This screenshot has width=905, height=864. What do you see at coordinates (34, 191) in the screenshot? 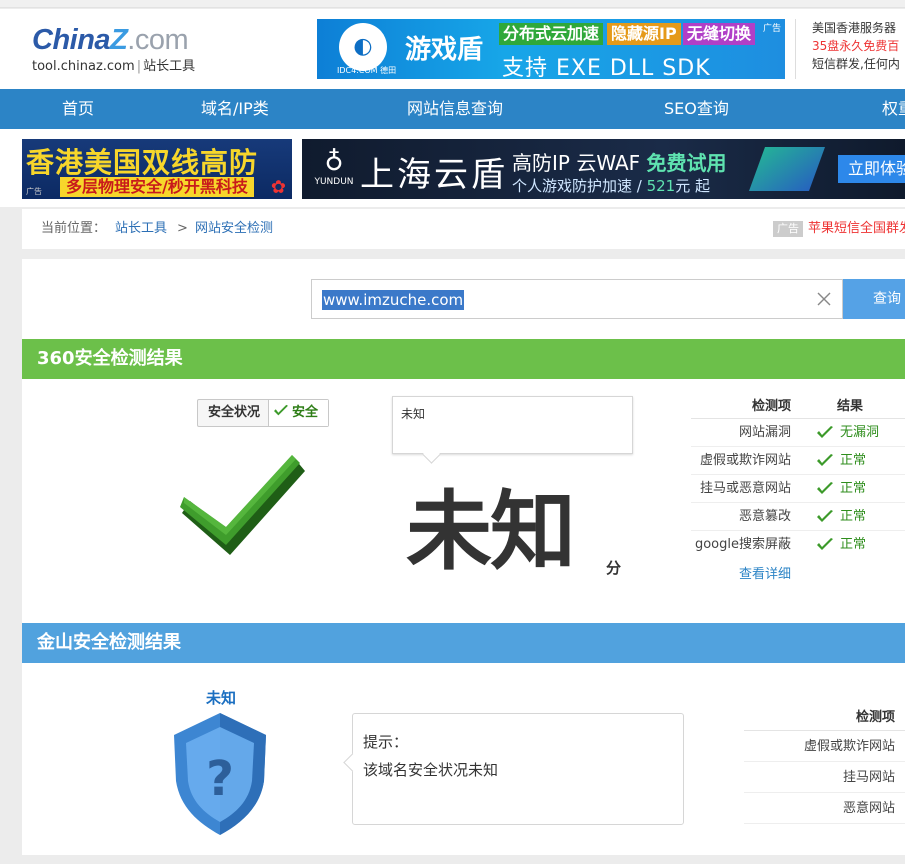
I see `ad-hk-tag: 广告` at bounding box center [34, 191].